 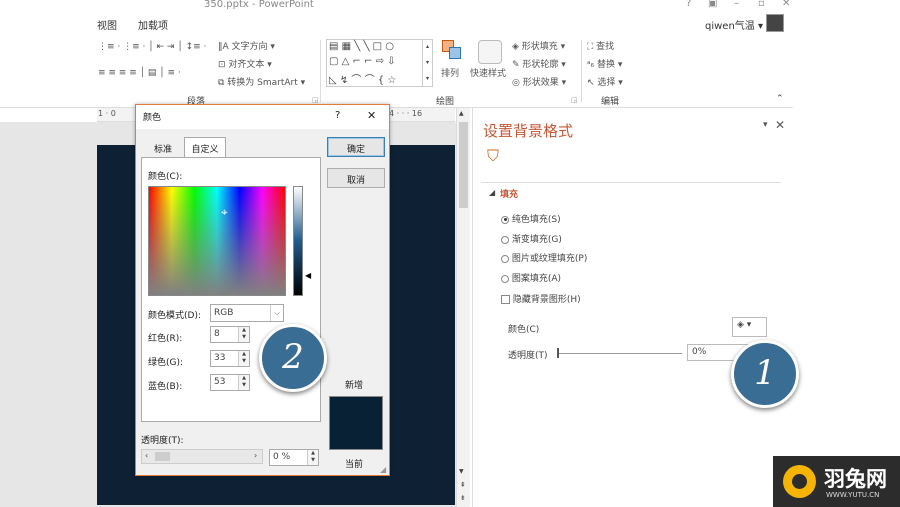 I want to click on effects-icon: ◎, so click(x=517, y=83).